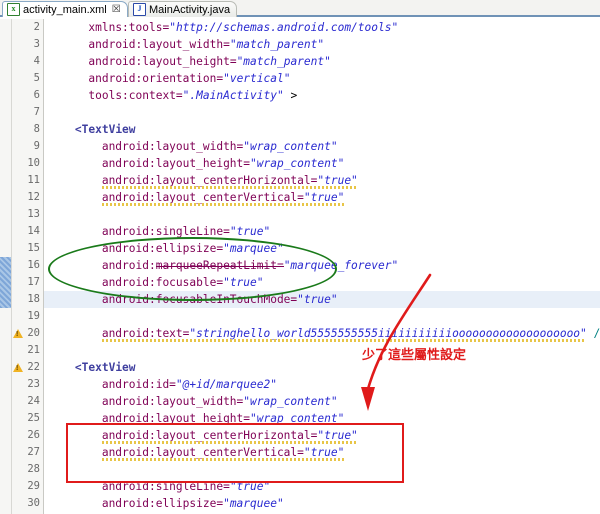  What do you see at coordinates (36, 27) in the screenshot?
I see `line-number: 2` at bounding box center [36, 27].